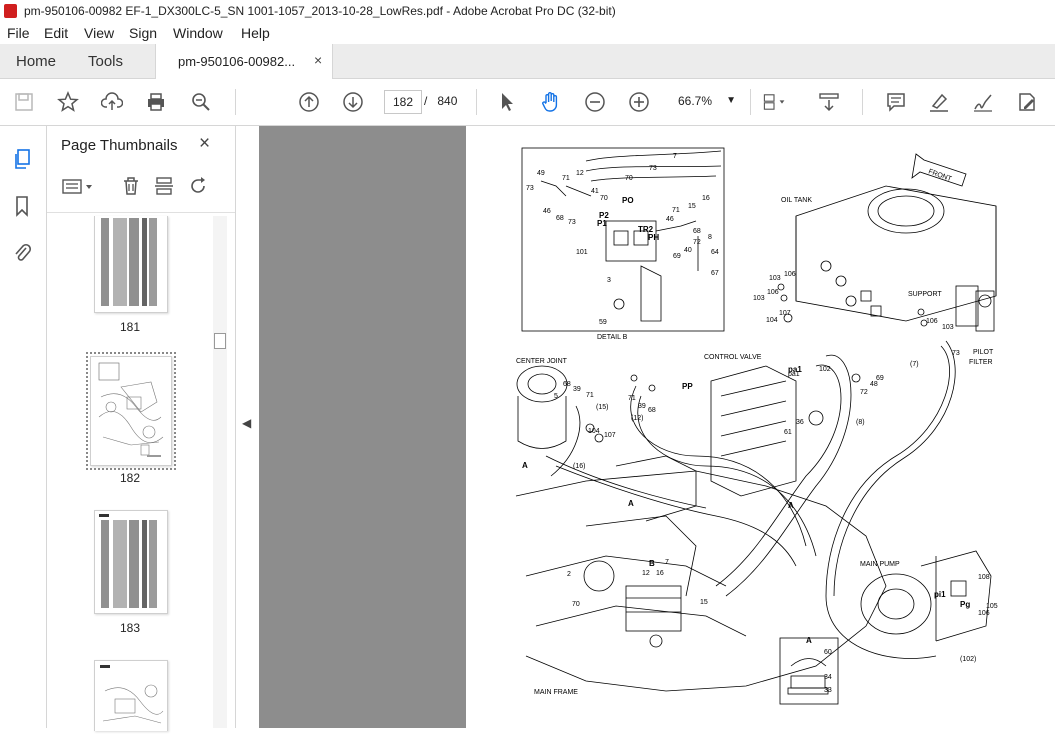  Describe the element at coordinates (731, 100) in the screenshot. I see `chevron-down-icon: ▼` at that location.